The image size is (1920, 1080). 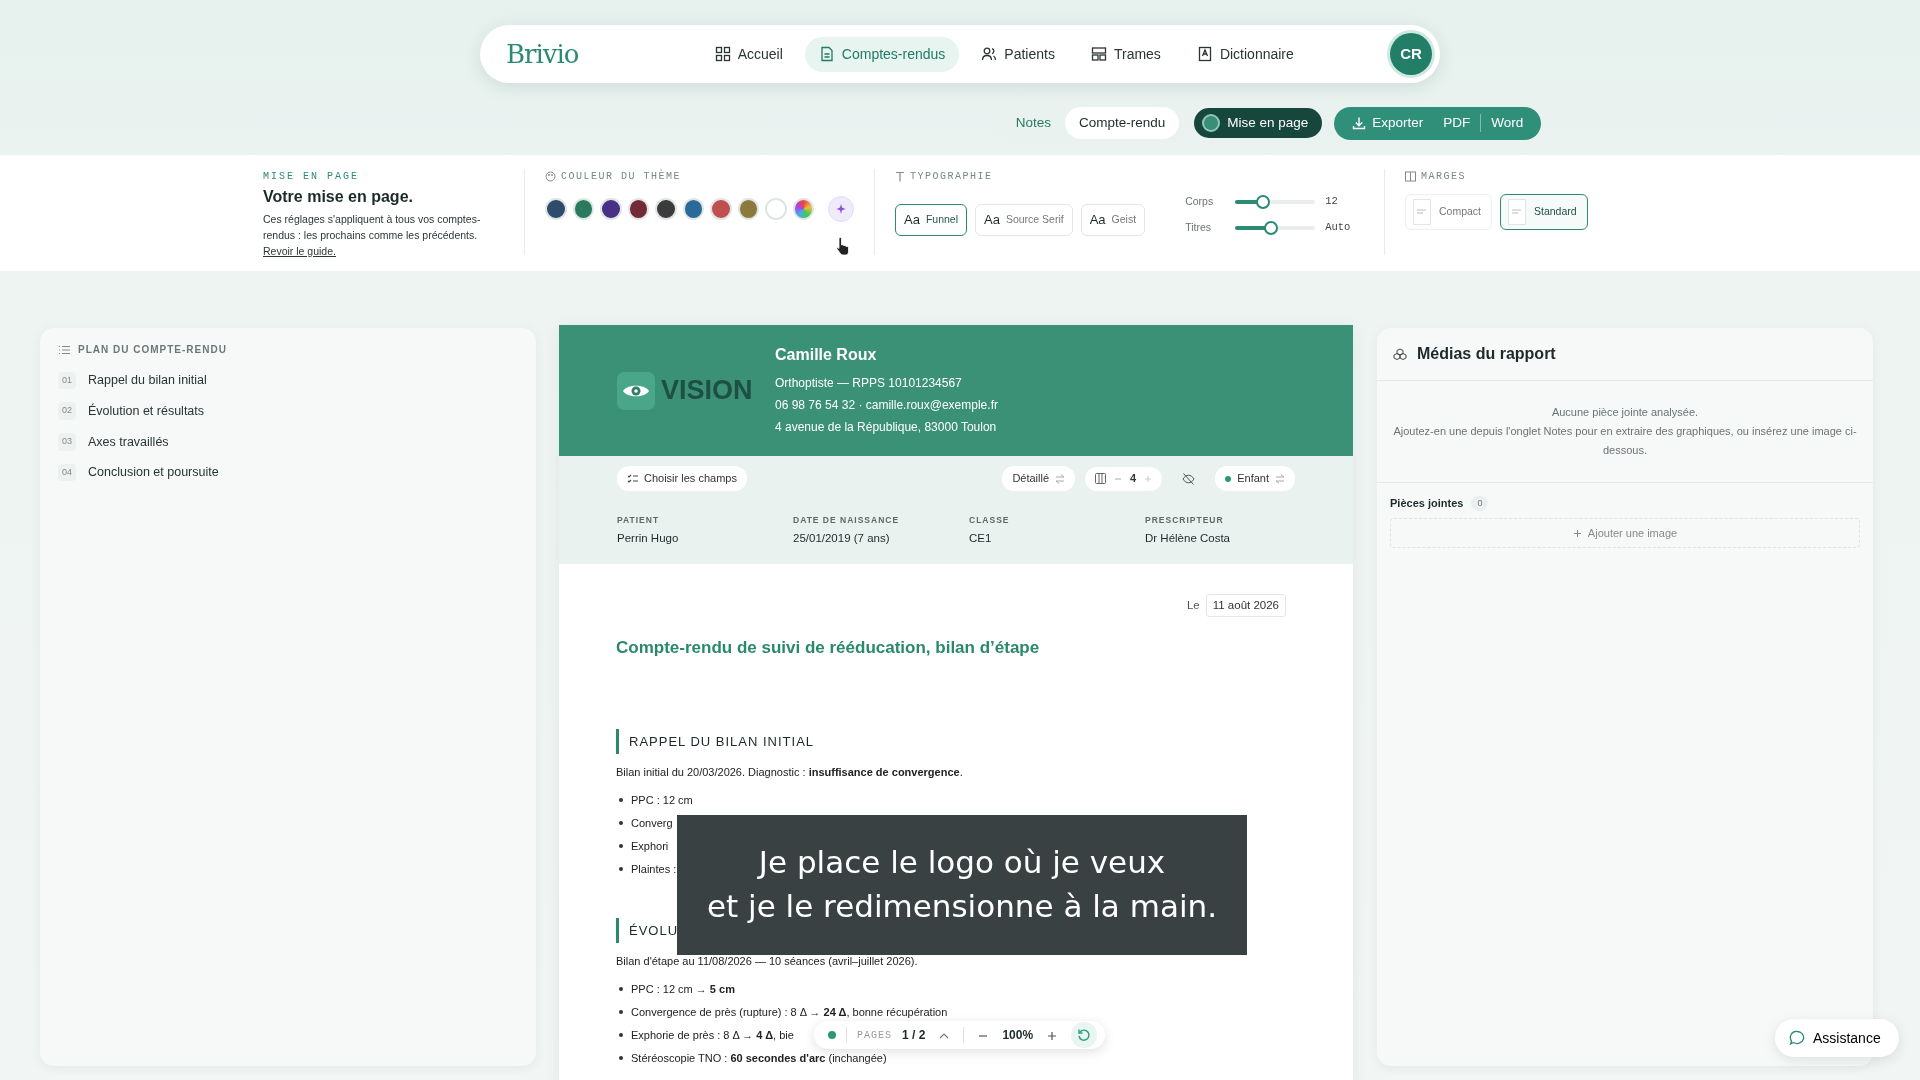 I want to click on eye-off-icon, so click(x=1189, y=478).